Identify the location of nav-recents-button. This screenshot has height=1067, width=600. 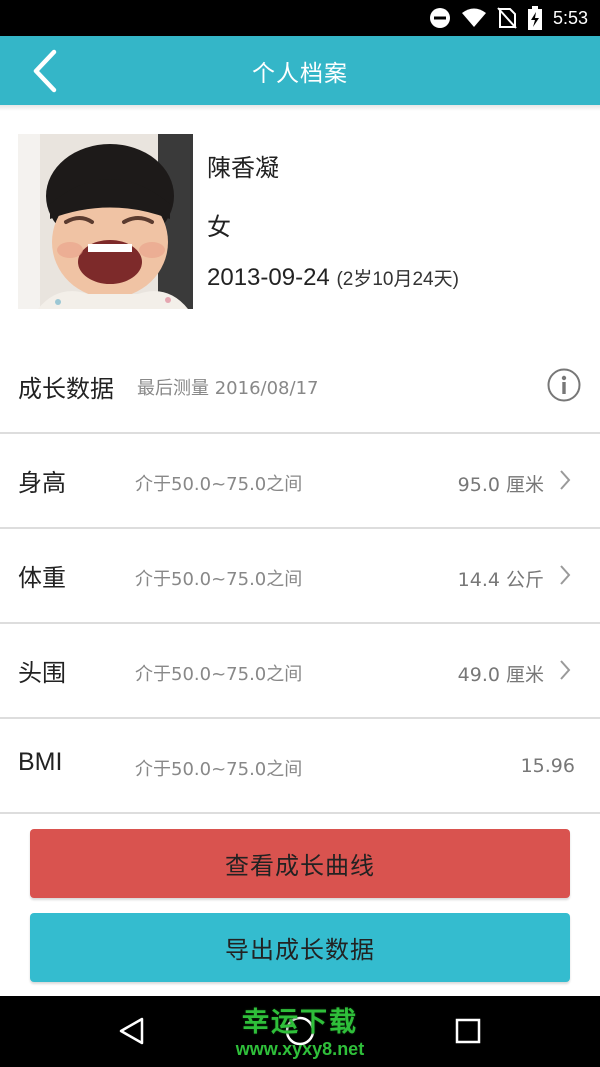
(468, 1031).